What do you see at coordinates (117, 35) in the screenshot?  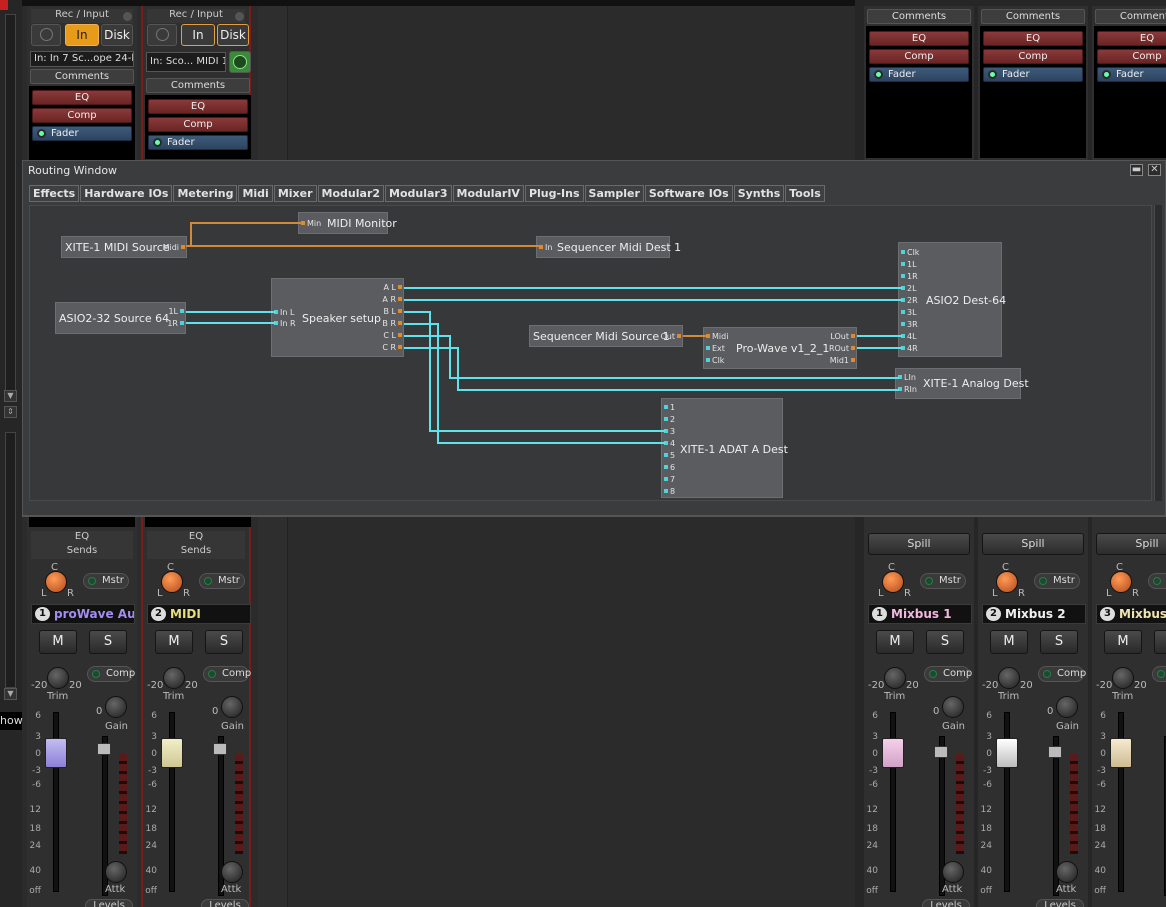 I see `disk-monitor-button: Disk` at bounding box center [117, 35].